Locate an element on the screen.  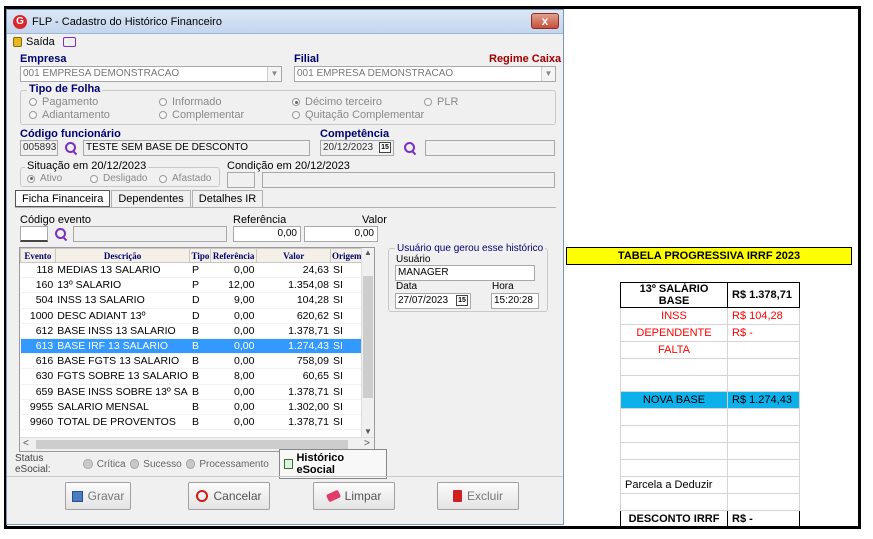
table-cell: 620,62 is located at coordinates (293, 316).